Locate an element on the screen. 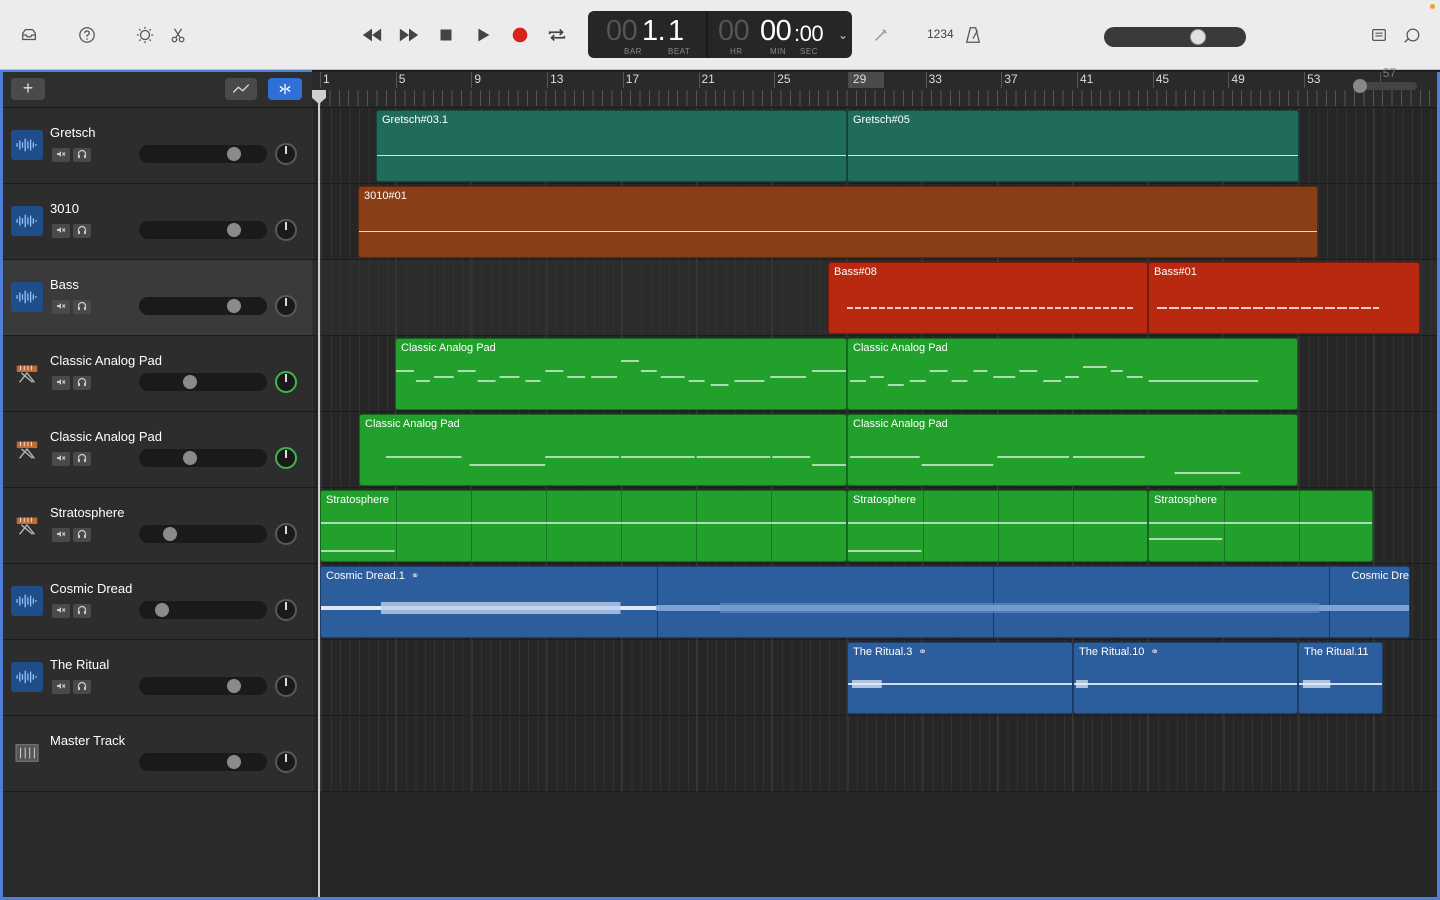 The width and height of the screenshot is (1440, 900). catch-playhead-button is located at coordinates (285, 89).